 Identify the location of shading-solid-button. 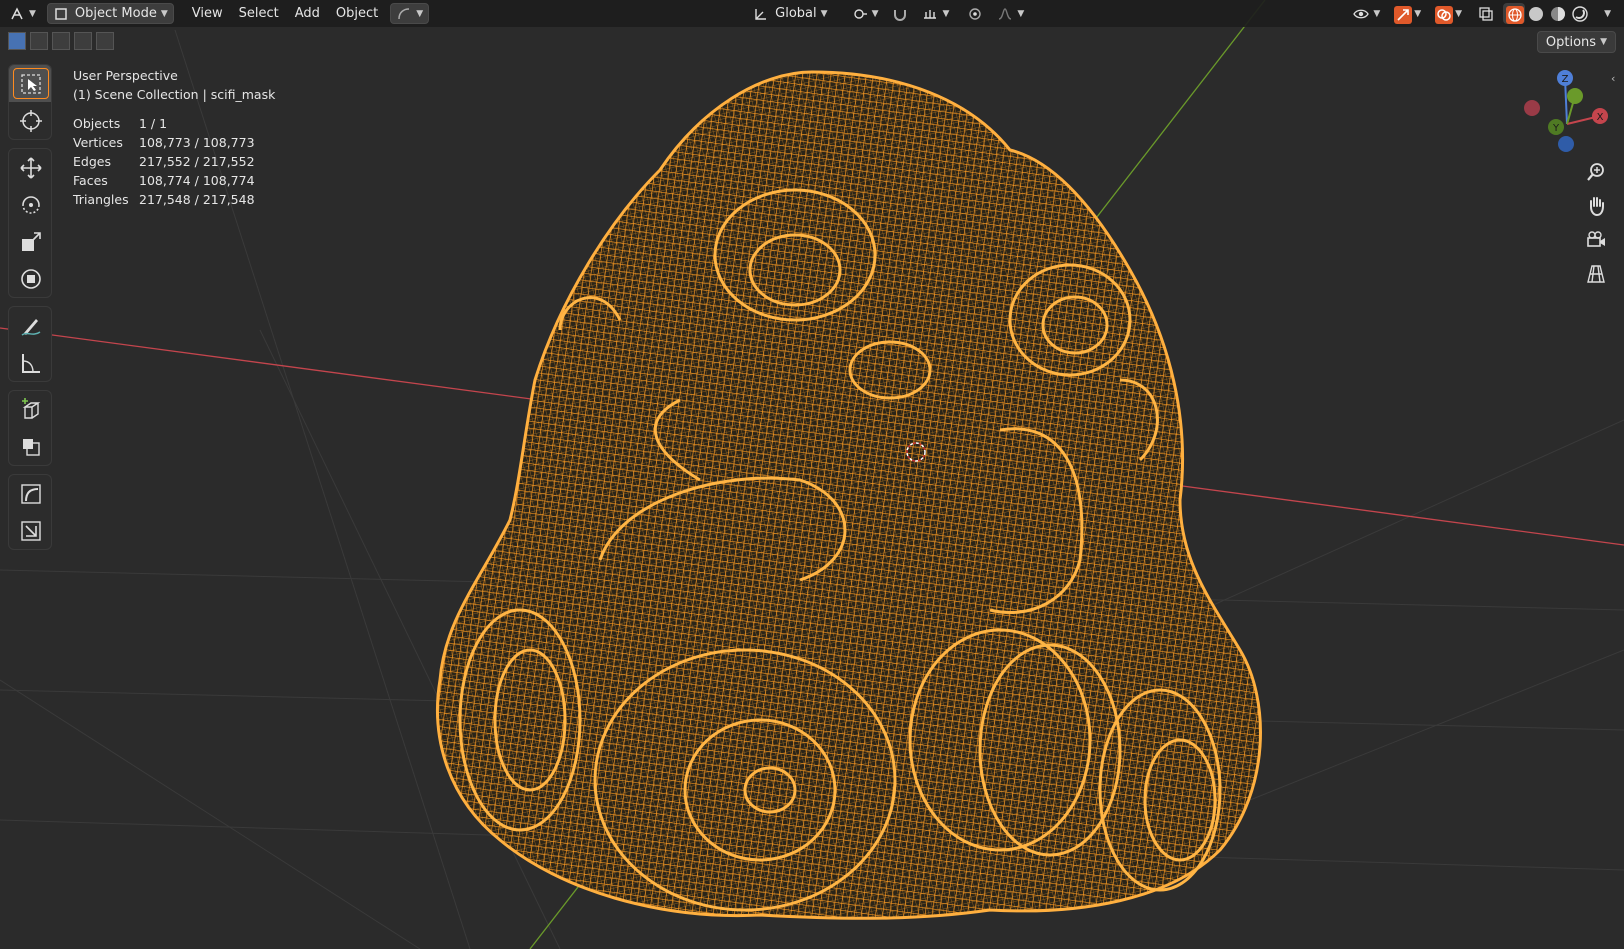
(1536, 13).